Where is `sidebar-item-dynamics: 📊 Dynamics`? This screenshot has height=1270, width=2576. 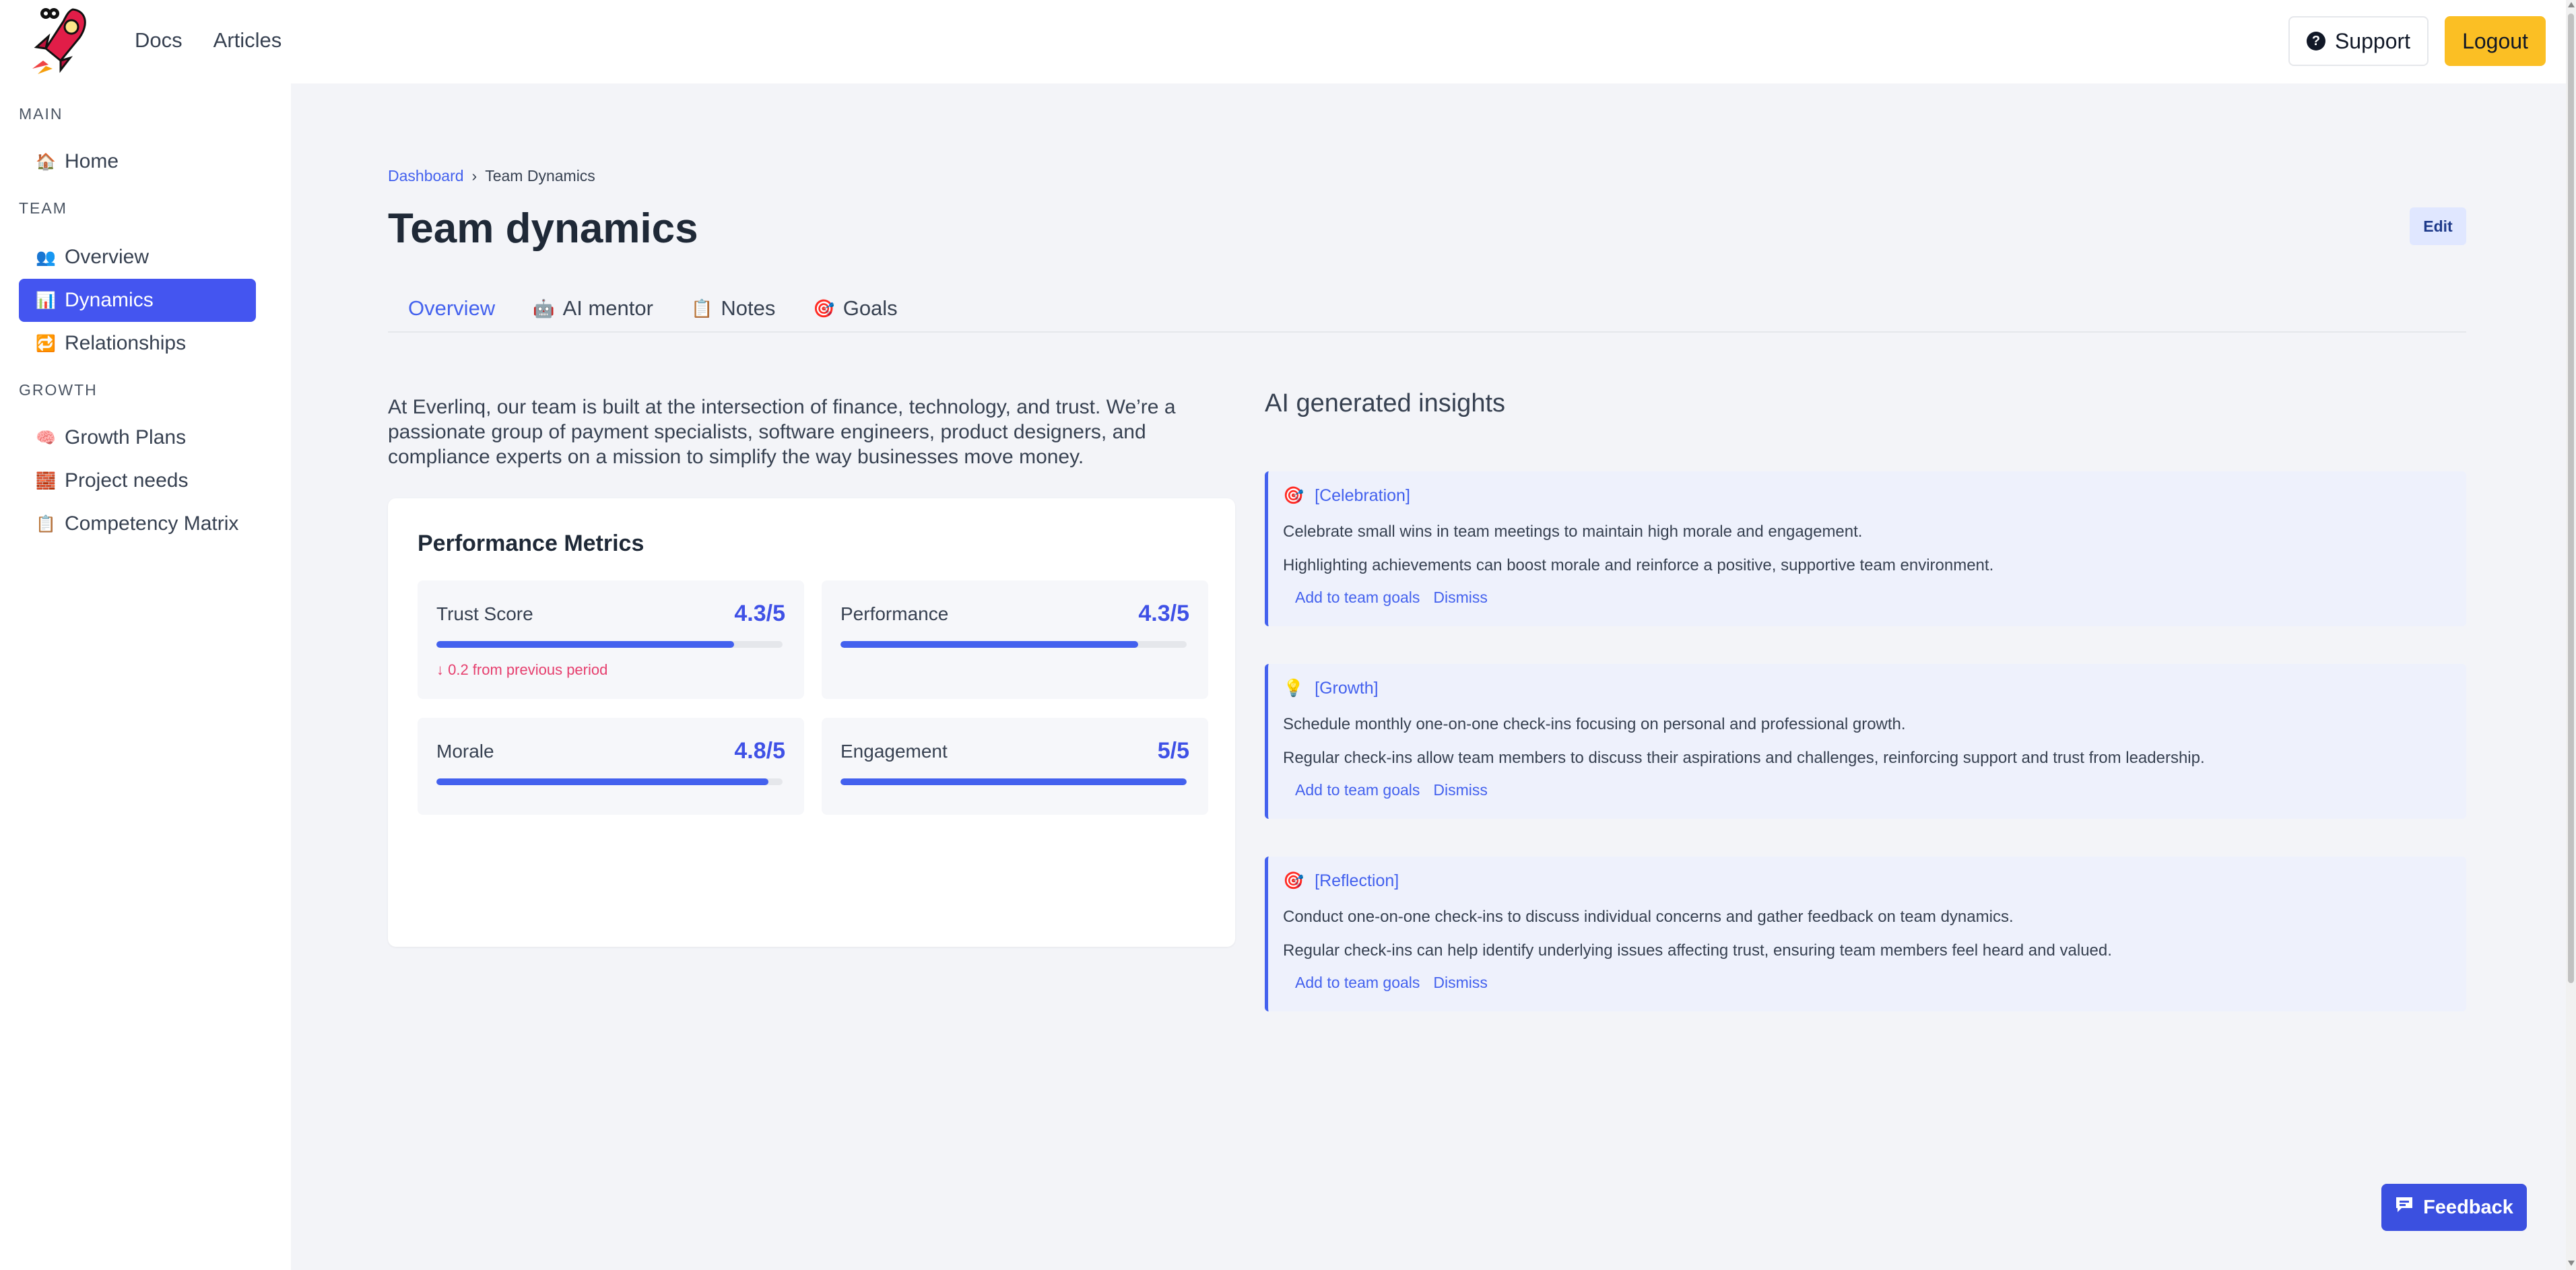
sidebar-item-dynamics: 📊 Dynamics is located at coordinates (137, 300).